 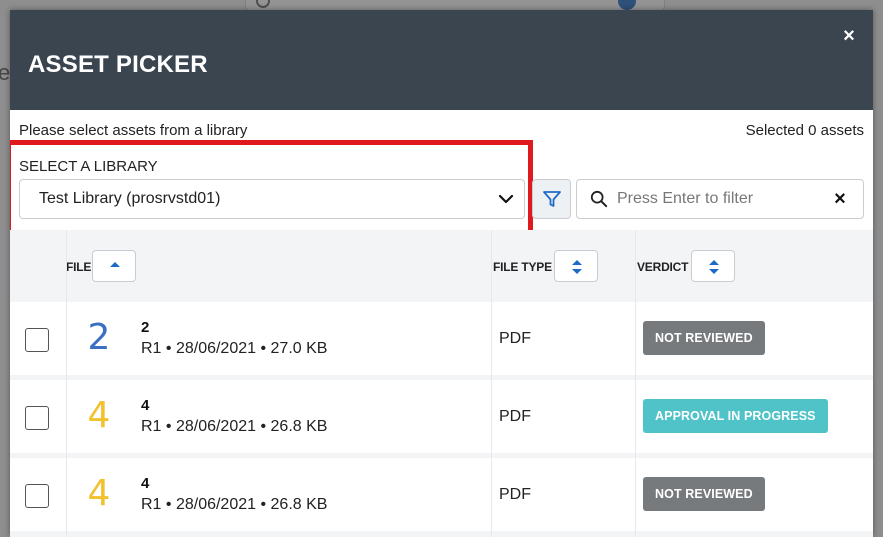 I want to click on clear-search-button: ×, so click(x=840, y=199).